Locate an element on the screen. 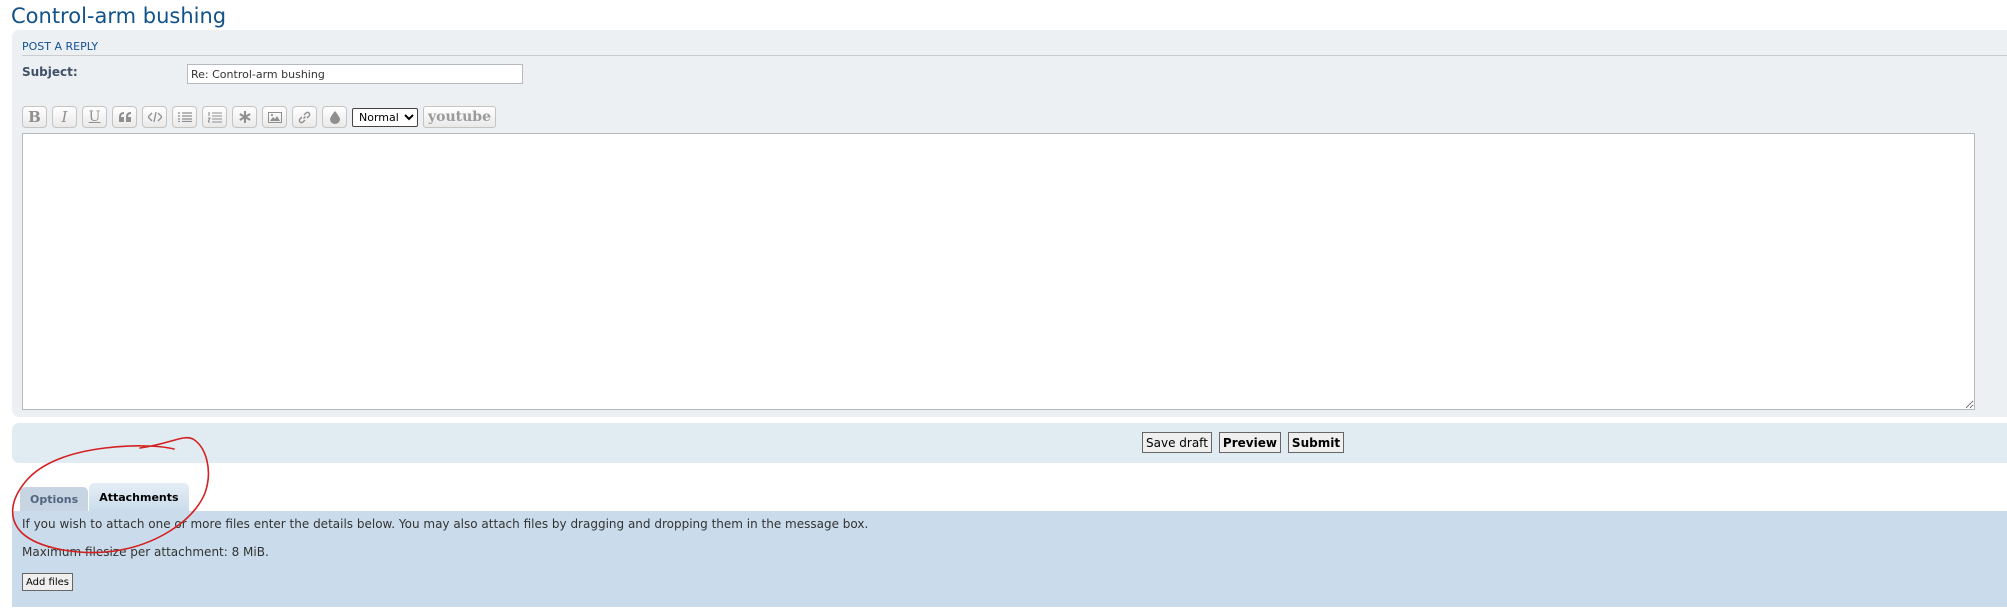 Image resolution: width=2007 pixels, height=615 pixels. image-icon is located at coordinates (274, 117).